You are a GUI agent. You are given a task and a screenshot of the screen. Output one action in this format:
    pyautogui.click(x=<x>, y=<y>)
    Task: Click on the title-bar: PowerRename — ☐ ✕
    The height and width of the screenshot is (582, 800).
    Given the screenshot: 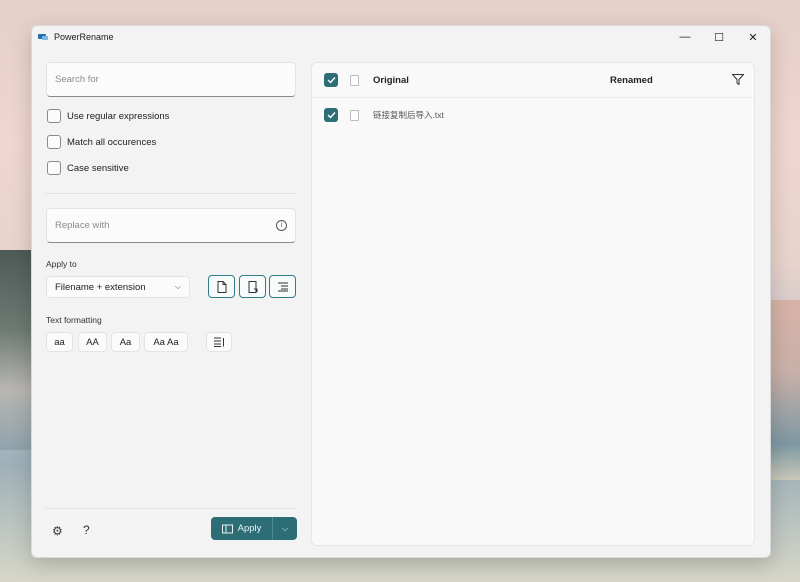 What is the action you would take?
    pyautogui.click(x=401, y=37)
    